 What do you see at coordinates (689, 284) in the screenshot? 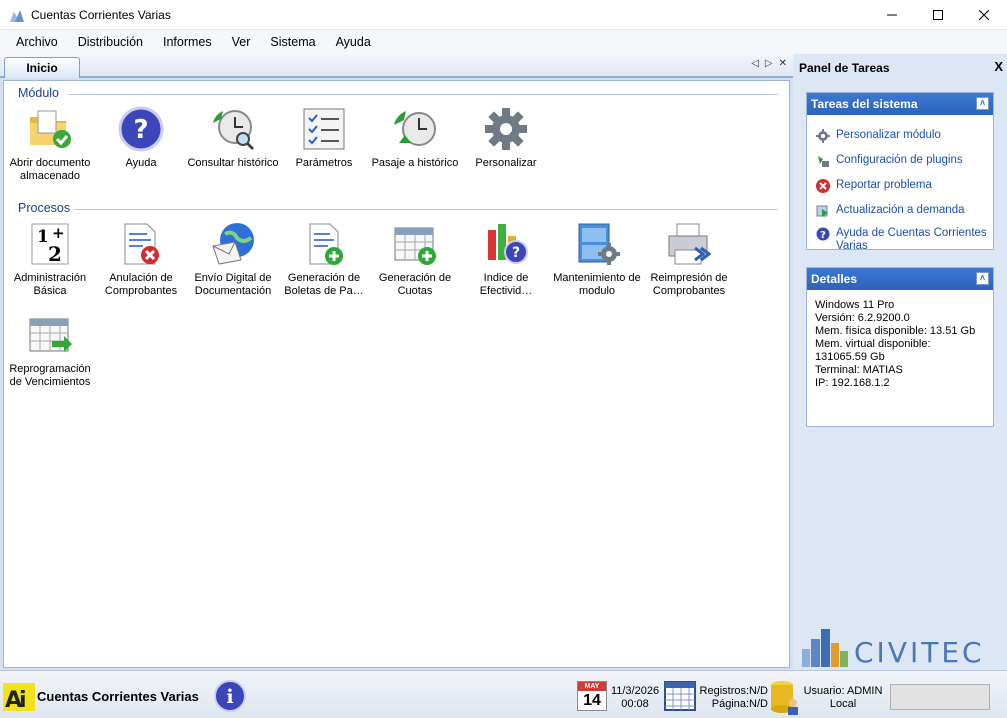
I see `process-item-label: Reimpresión de Comprobantes` at bounding box center [689, 284].